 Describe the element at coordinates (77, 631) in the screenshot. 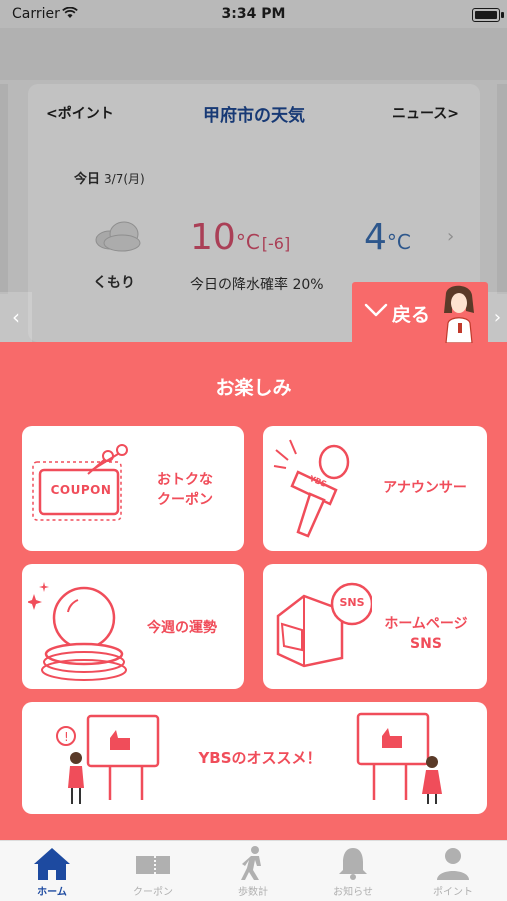

I see `crystal-ball-icon` at that location.